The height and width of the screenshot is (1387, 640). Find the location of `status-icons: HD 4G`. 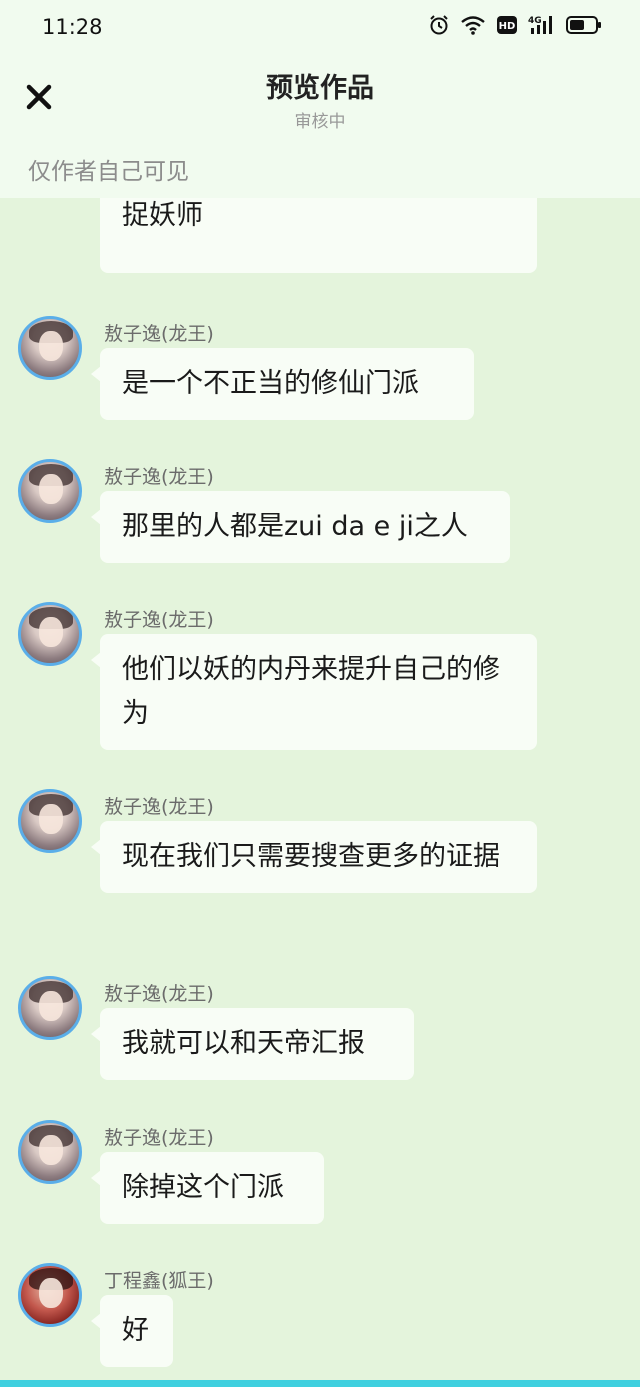

status-icons: HD 4G is located at coordinates (515, 25).